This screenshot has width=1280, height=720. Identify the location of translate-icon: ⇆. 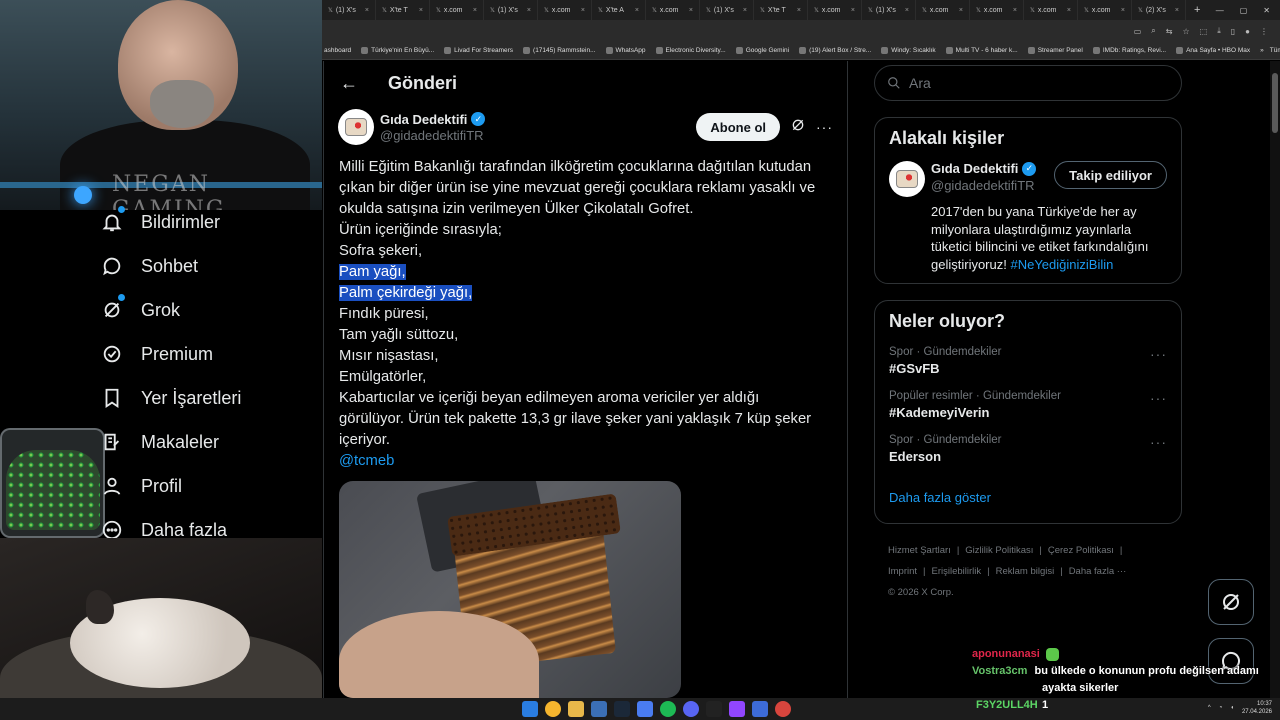
(1169, 31).